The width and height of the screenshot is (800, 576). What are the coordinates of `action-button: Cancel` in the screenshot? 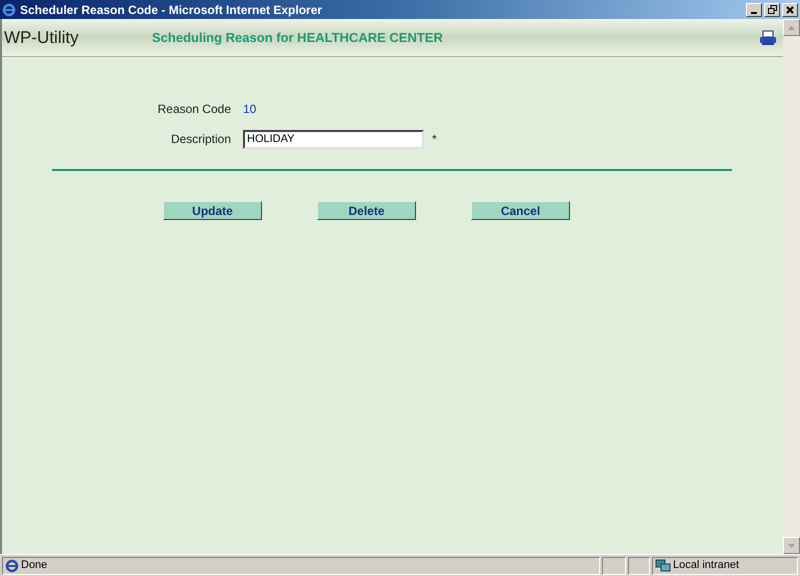 It's located at (520, 210).